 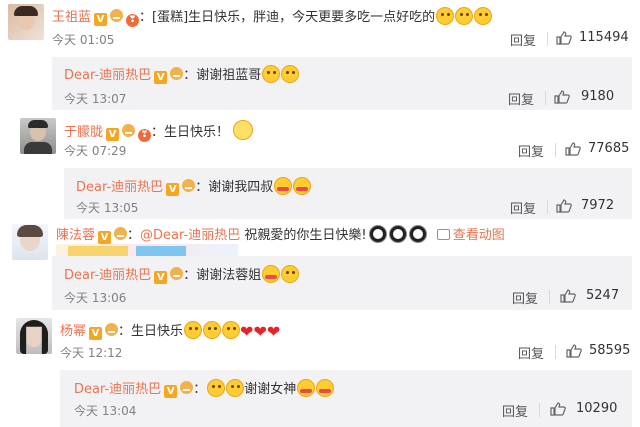 I want to click on username: 陳法蓉, so click(x=75, y=235).